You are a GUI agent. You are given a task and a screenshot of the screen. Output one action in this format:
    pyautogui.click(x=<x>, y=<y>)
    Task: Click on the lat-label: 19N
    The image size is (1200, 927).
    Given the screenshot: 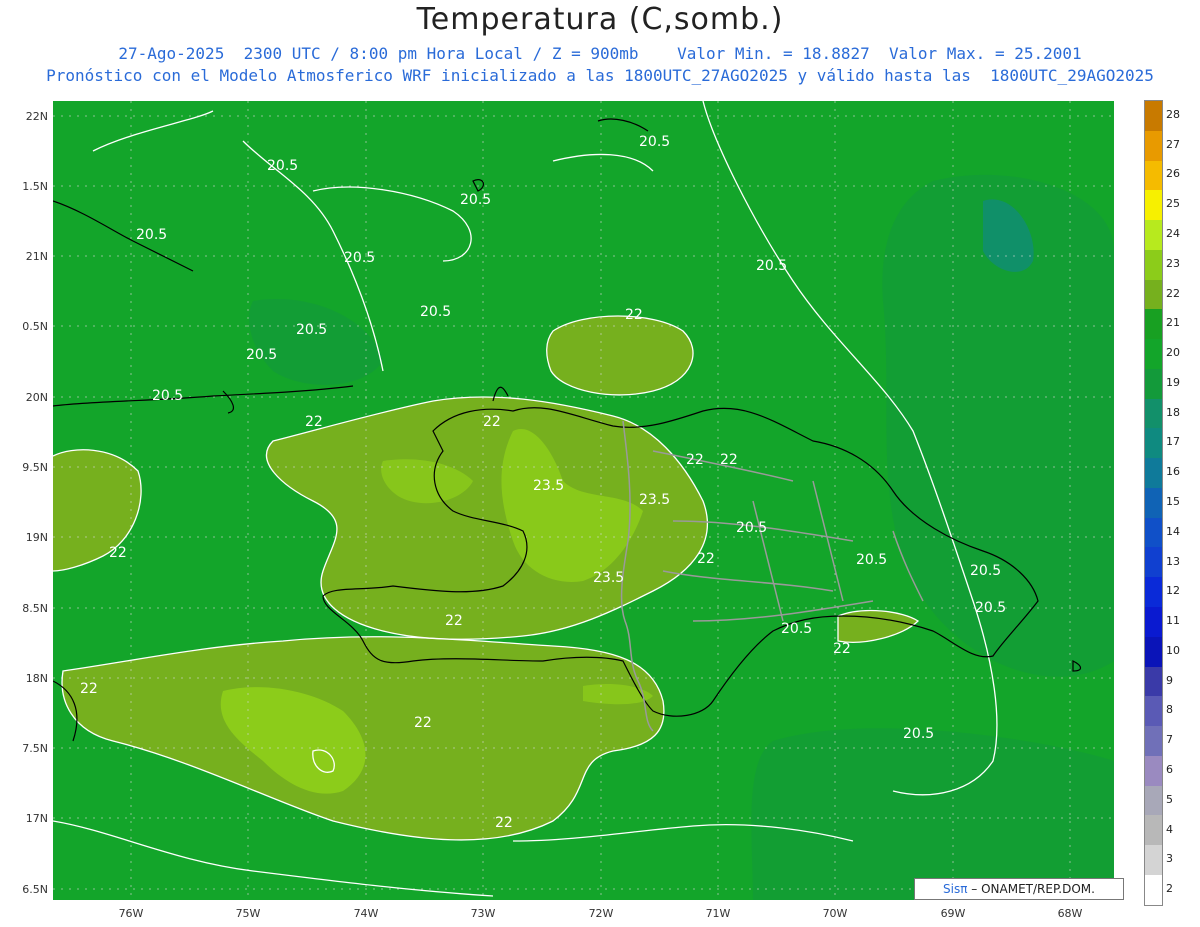 What is the action you would take?
    pyautogui.click(x=36, y=537)
    